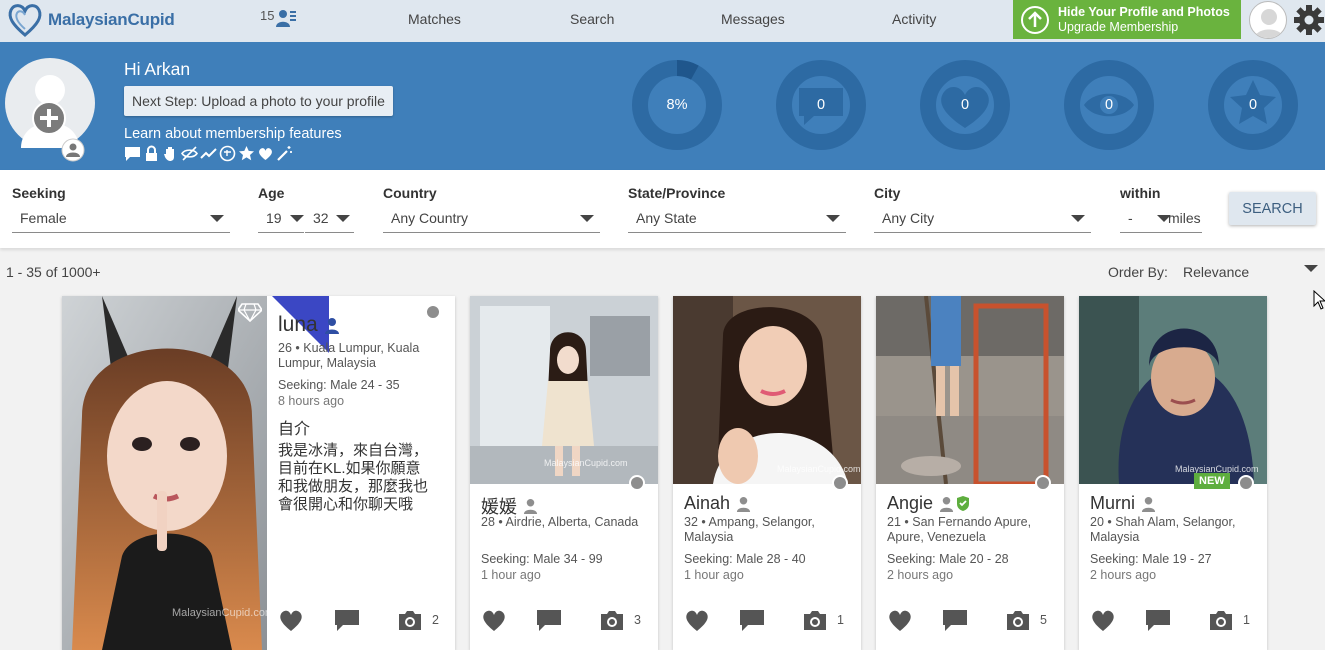 This screenshot has width=1325, height=650. Describe the element at coordinates (265, 154) in the screenshot. I see `hearts-icon` at that location.